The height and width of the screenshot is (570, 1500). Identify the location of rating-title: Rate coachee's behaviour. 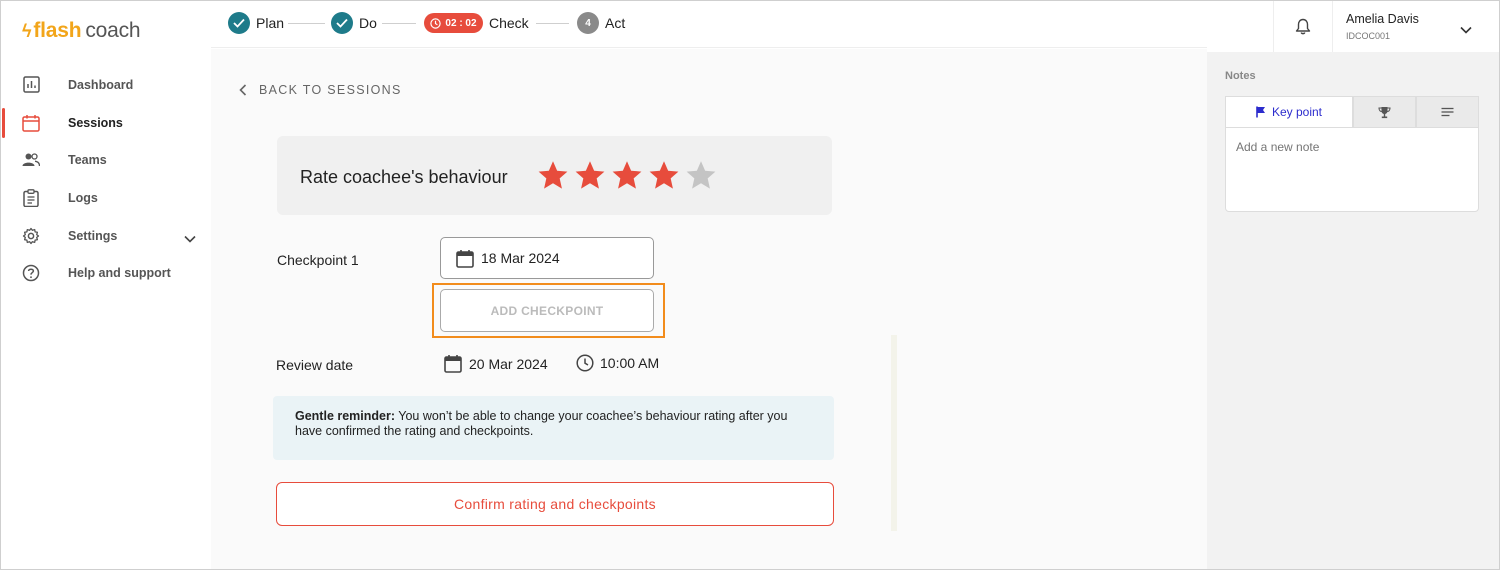
(404, 177).